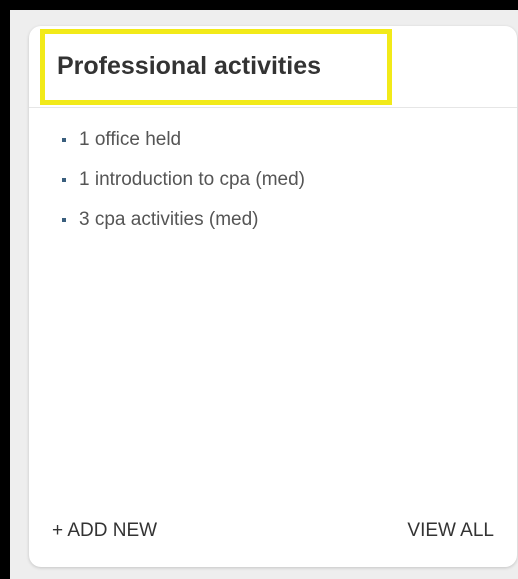  I want to click on list-item-label: 3 cpa activities (med), so click(169, 219).